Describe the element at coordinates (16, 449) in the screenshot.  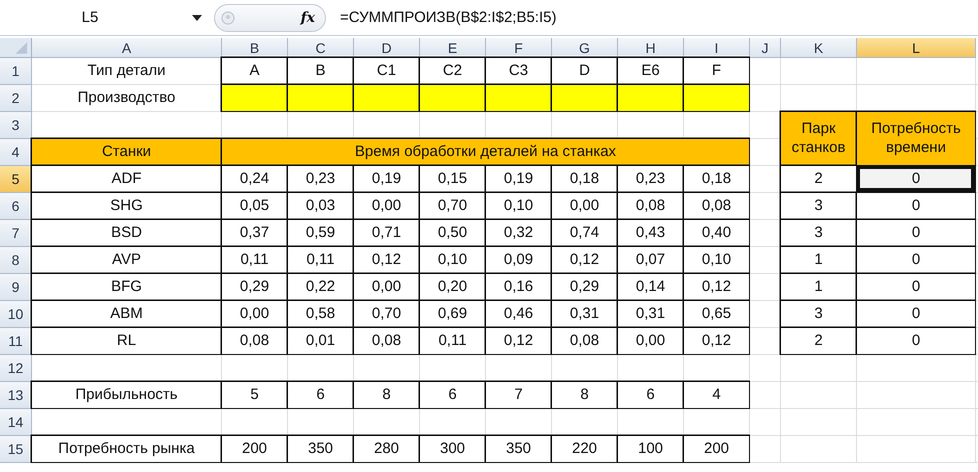
I see `row-header: 15` at that location.